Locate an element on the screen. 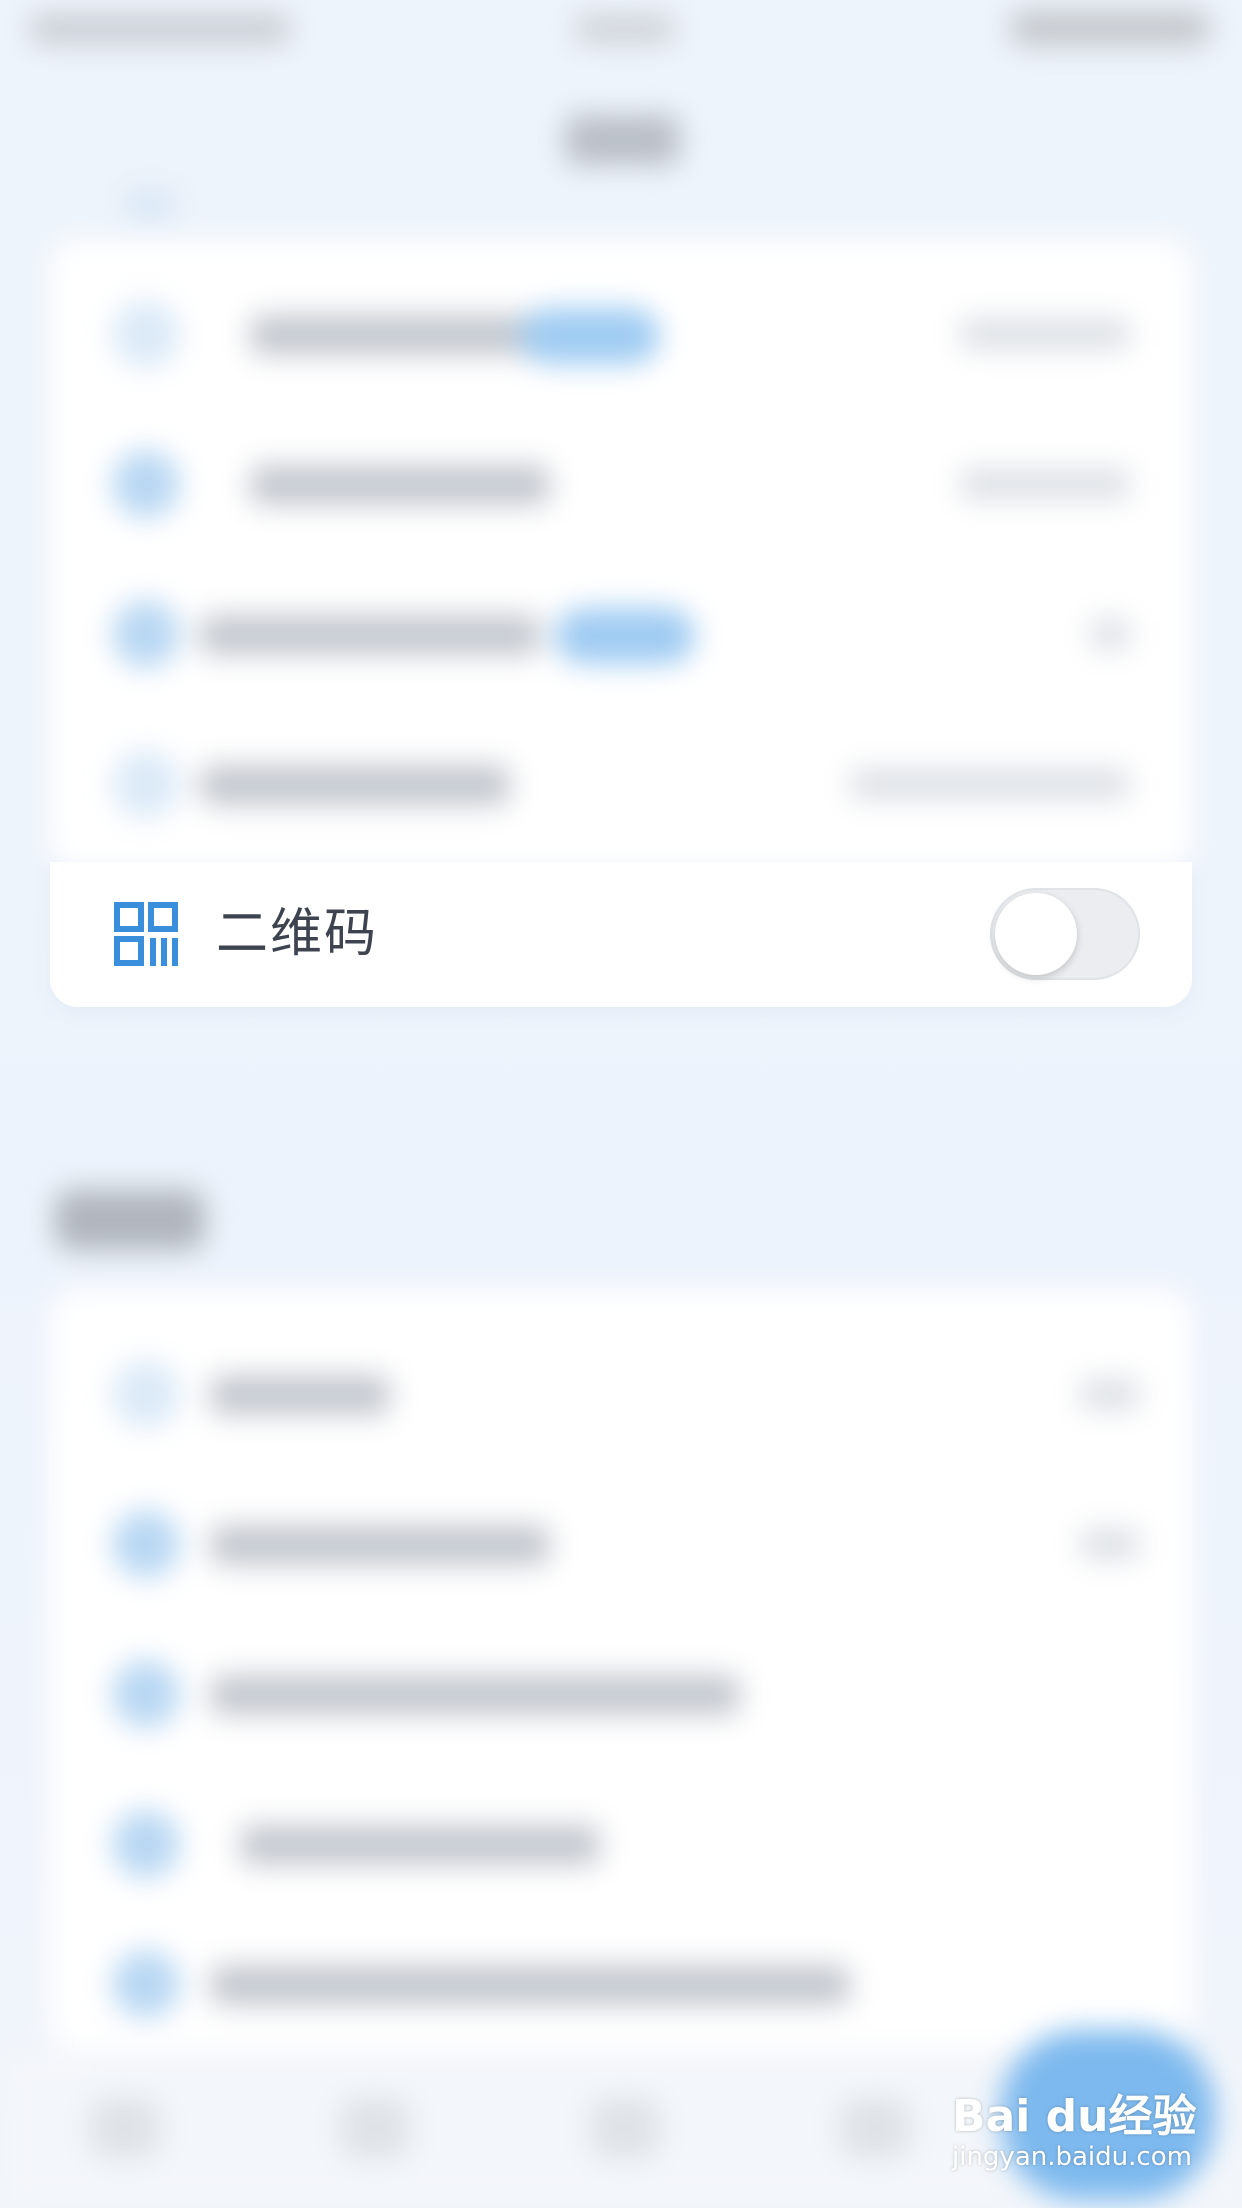 The height and width of the screenshot is (2208, 1242). nav-title-blurred is located at coordinates (622, 140).